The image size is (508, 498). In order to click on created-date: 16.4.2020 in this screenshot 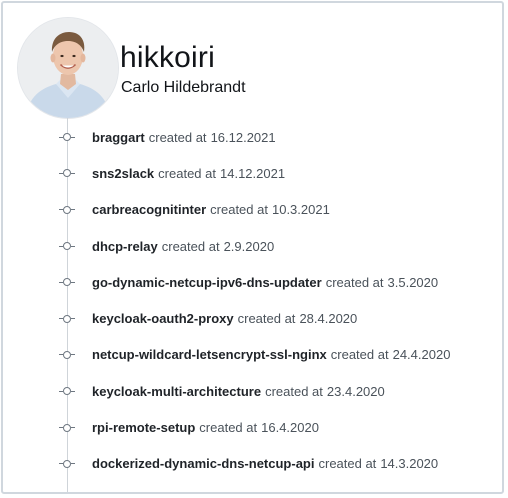, I will do `click(290, 428)`.